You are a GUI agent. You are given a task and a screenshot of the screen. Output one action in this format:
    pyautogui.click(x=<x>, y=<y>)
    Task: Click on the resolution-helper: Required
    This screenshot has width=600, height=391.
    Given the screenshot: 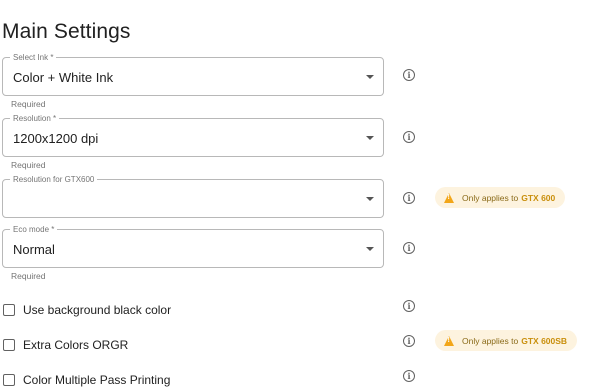 What is the action you would take?
    pyautogui.click(x=28, y=165)
    